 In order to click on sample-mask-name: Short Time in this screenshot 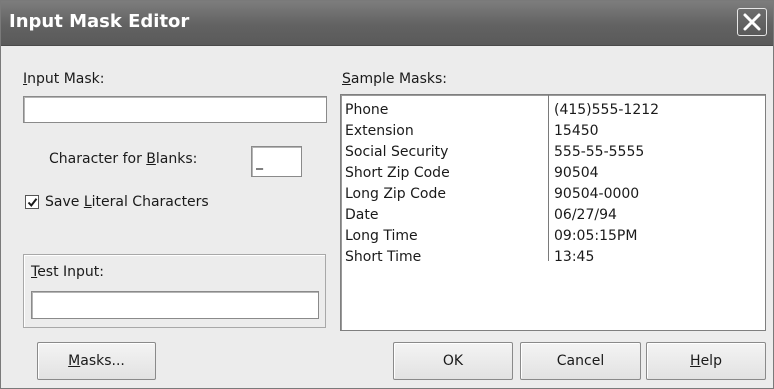, I will do `click(383, 257)`.